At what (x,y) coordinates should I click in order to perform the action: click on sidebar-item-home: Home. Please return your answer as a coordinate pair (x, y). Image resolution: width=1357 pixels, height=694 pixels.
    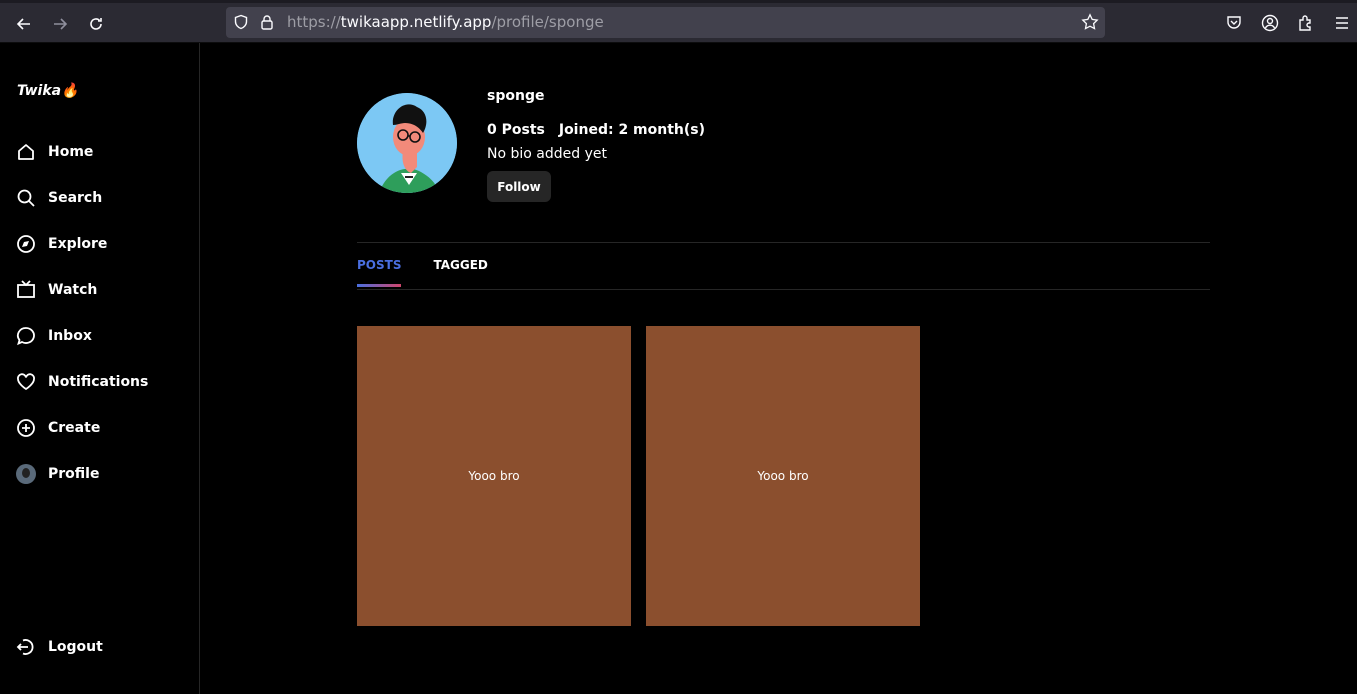
    Looking at the image, I should click on (54, 152).